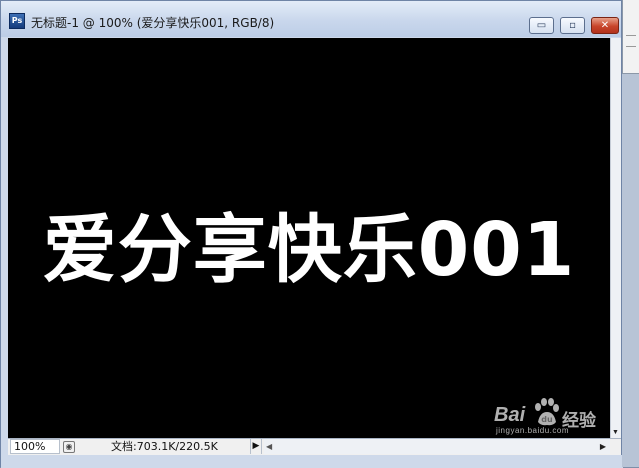 This screenshot has height=468, width=639. What do you see at coordinates (312, 461) in the screenshot?
I see `window-bottom-border` at bounding box center [312, 461].